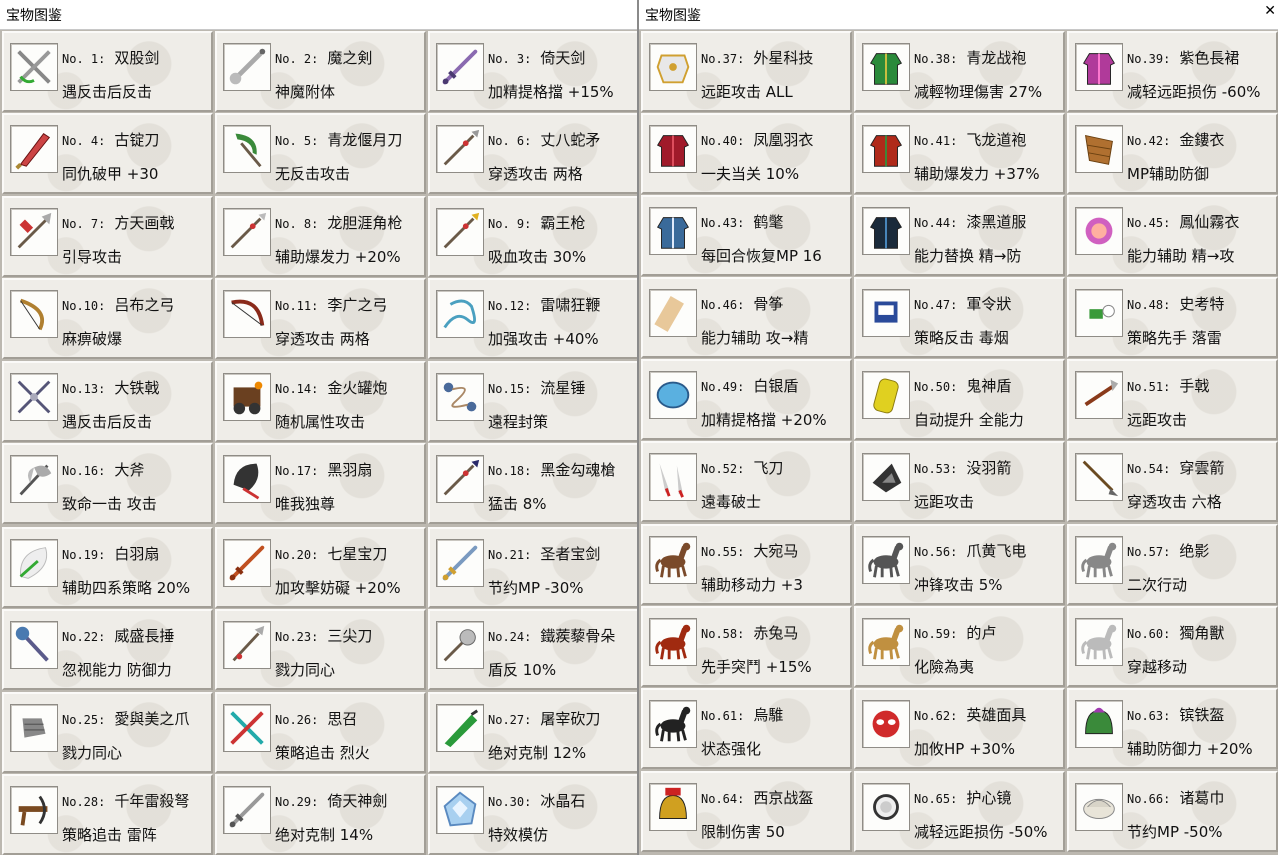 Image resolution: width=1278 pixels, height=855 pixels. What do you see at coordinates (1099, 477) in the screenshot?
I see `cloud-arrow-icon` at bounding box center [1099, 477].